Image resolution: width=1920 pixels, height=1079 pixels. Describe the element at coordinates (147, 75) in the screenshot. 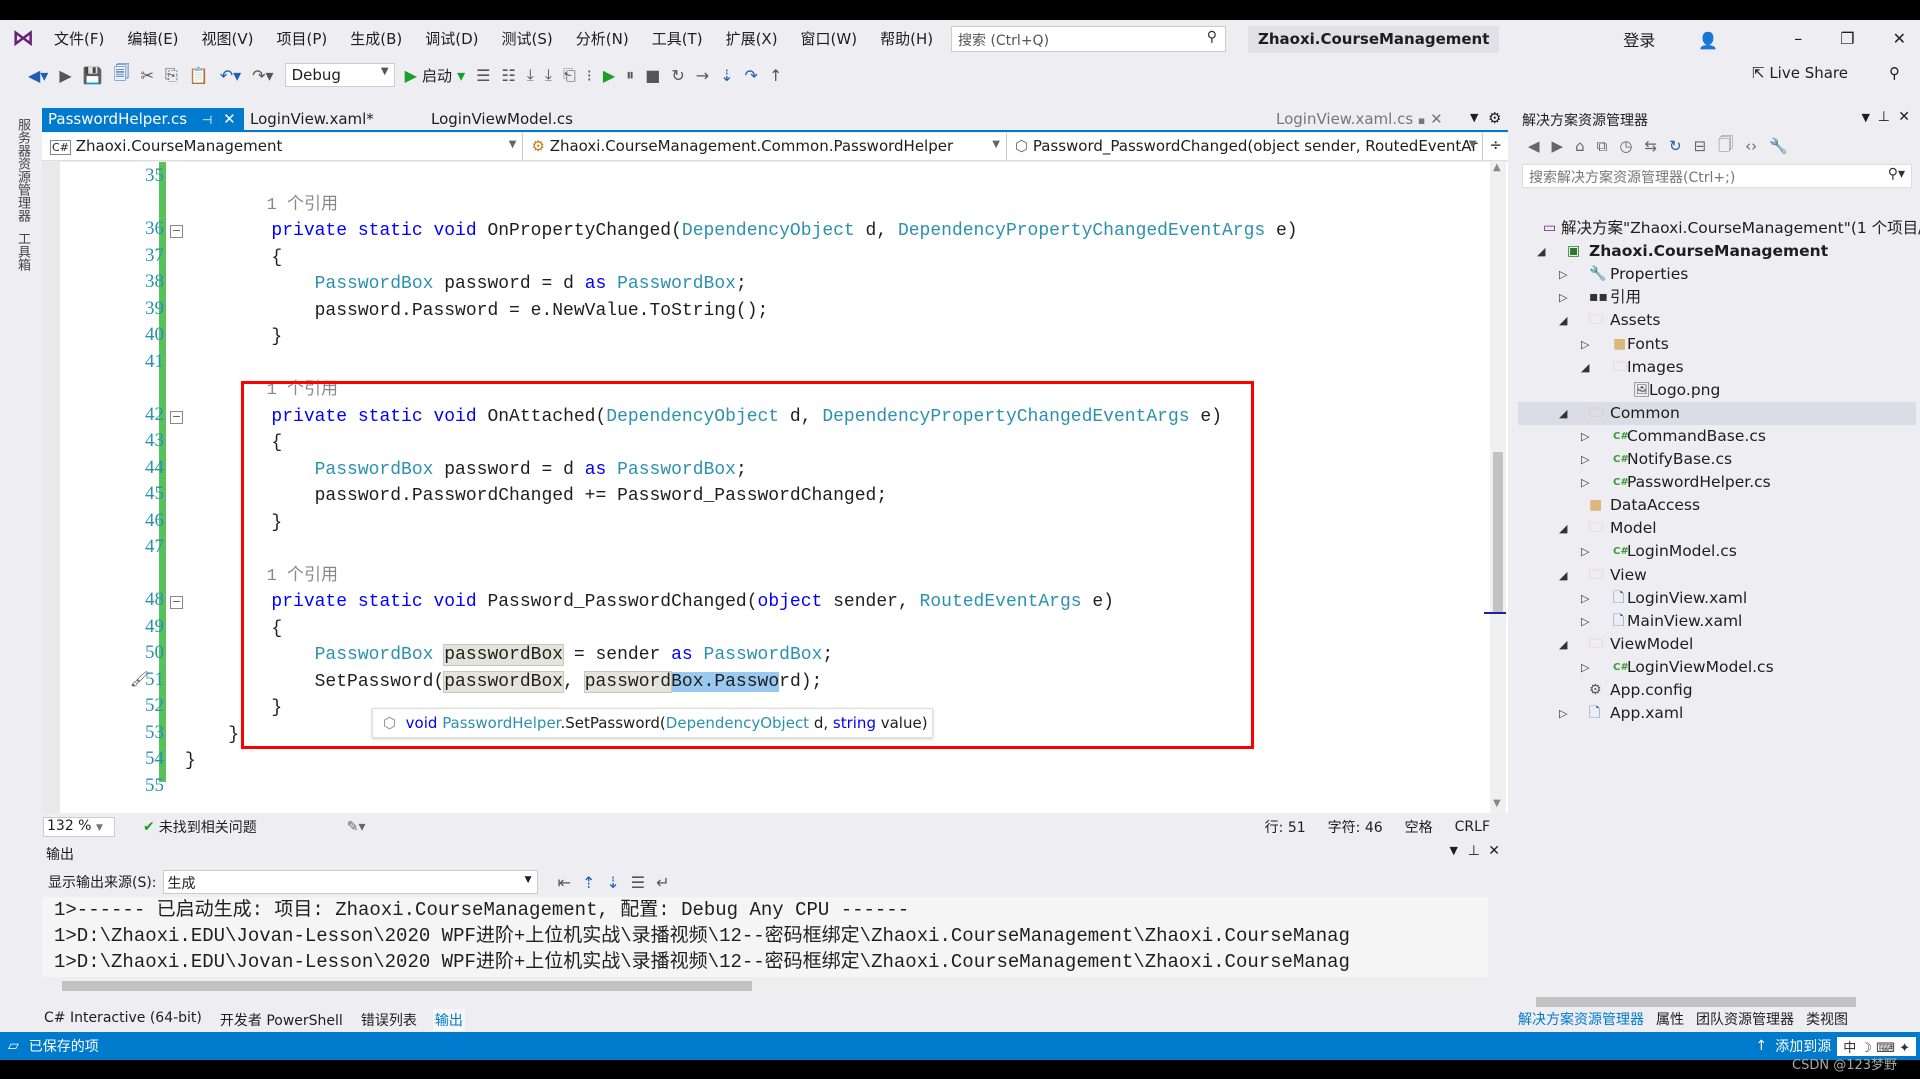

I see `cut-icon: ✂` at that location.